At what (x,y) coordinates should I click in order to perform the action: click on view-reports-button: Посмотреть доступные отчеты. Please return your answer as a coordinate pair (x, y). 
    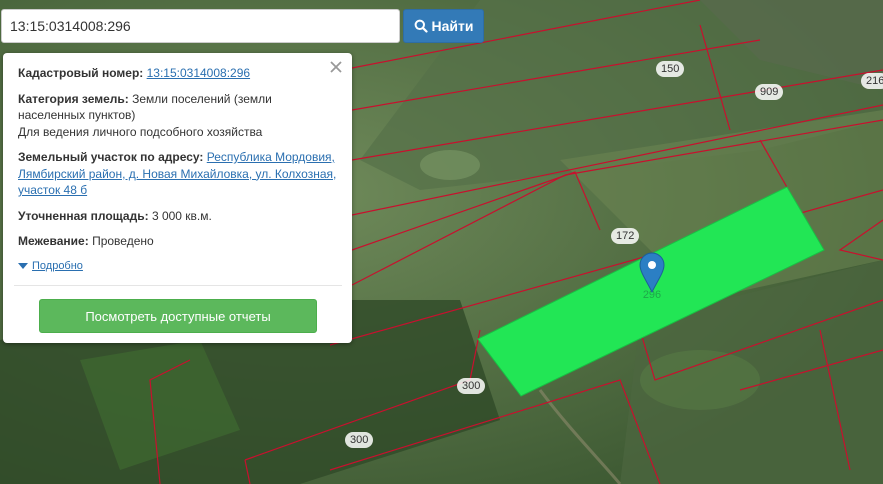
    Looking at the image, I should click on (178, 316).